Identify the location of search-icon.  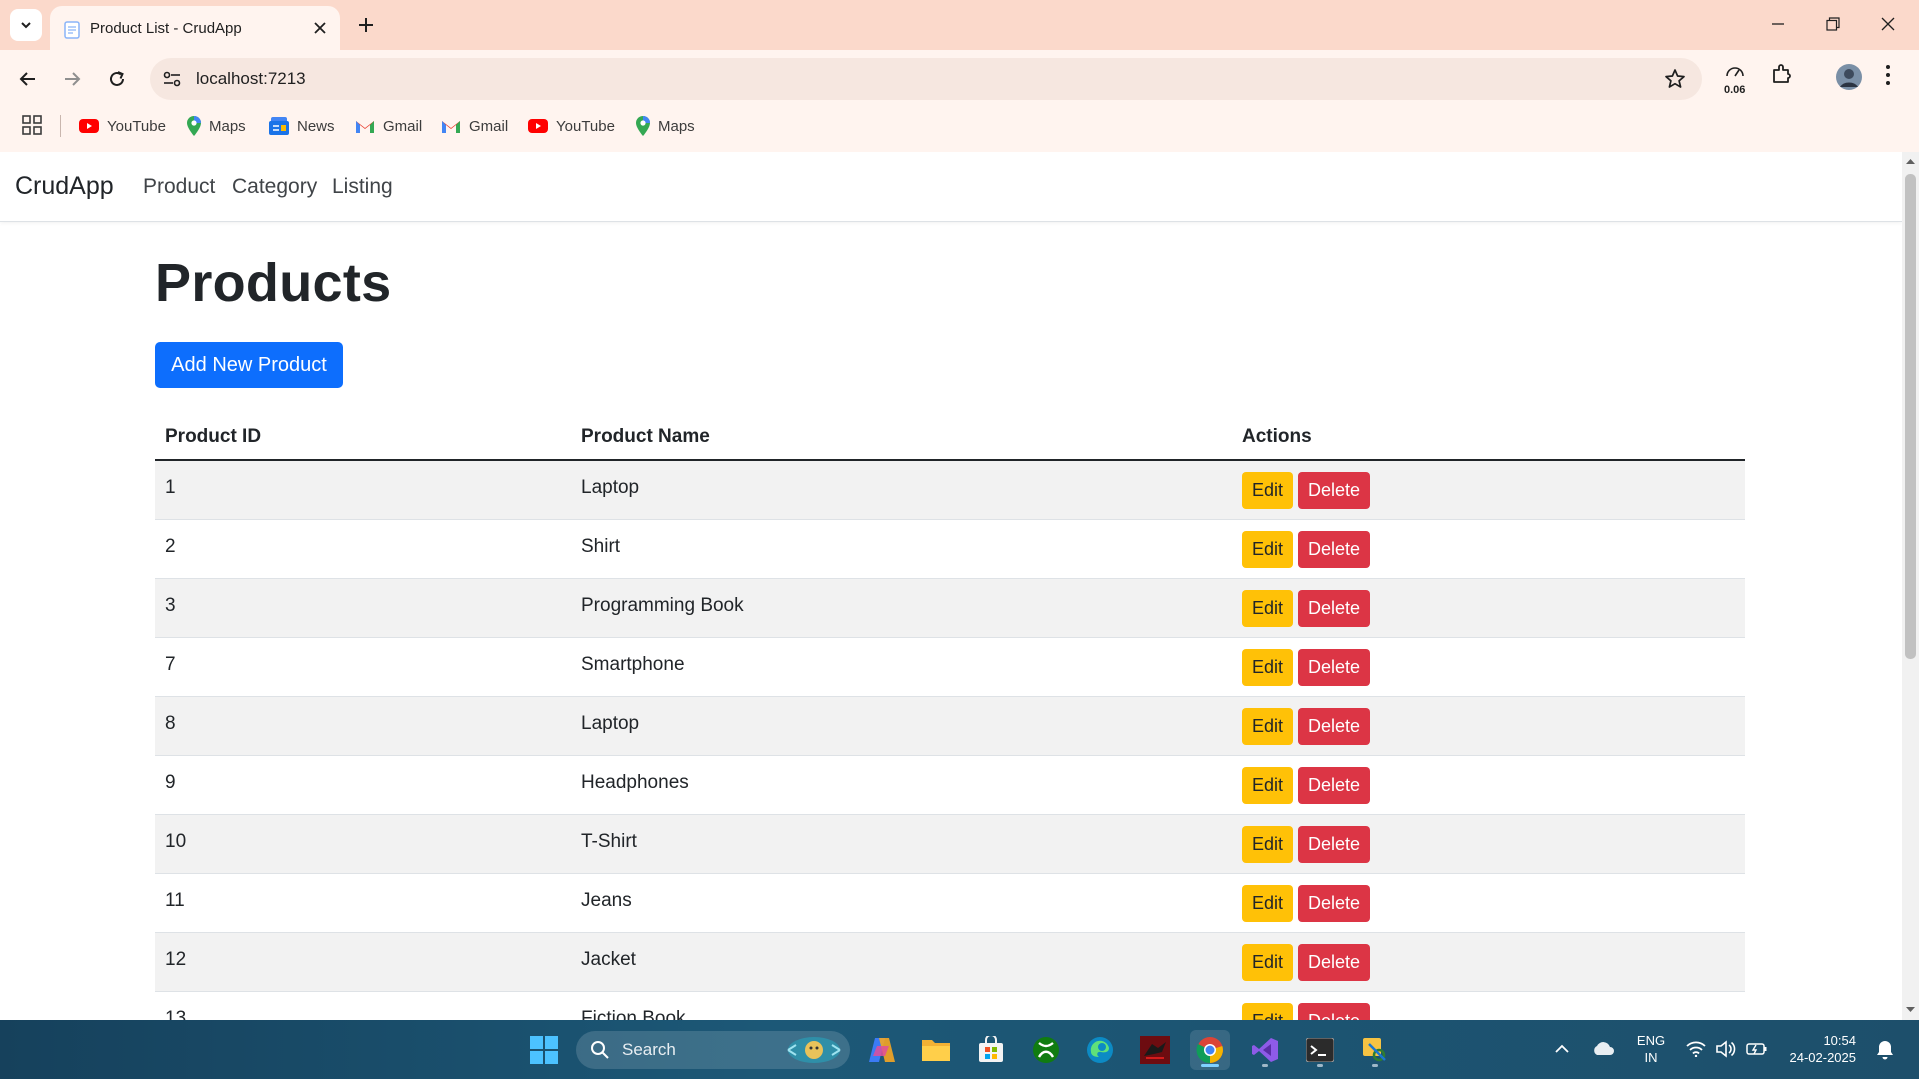
(600, 1050).